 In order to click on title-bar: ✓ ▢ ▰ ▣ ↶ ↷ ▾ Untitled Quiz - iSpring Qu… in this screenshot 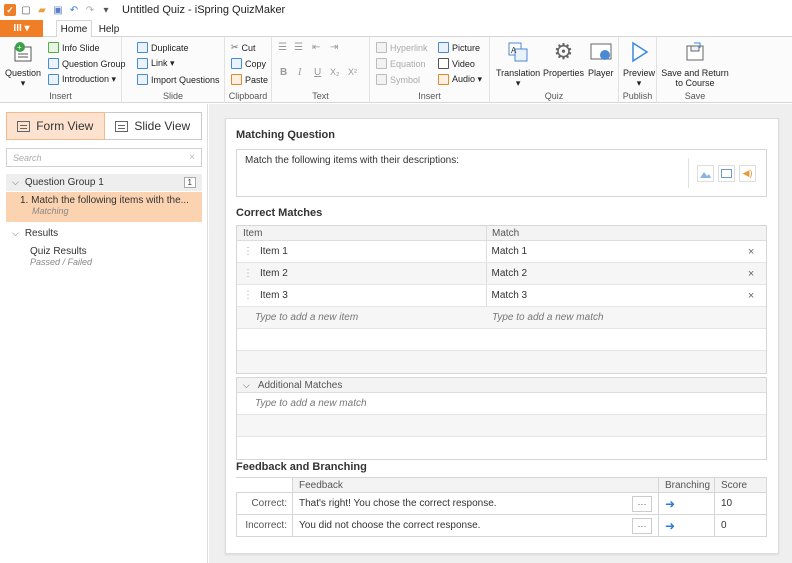, I will do `click(396, 10)`.